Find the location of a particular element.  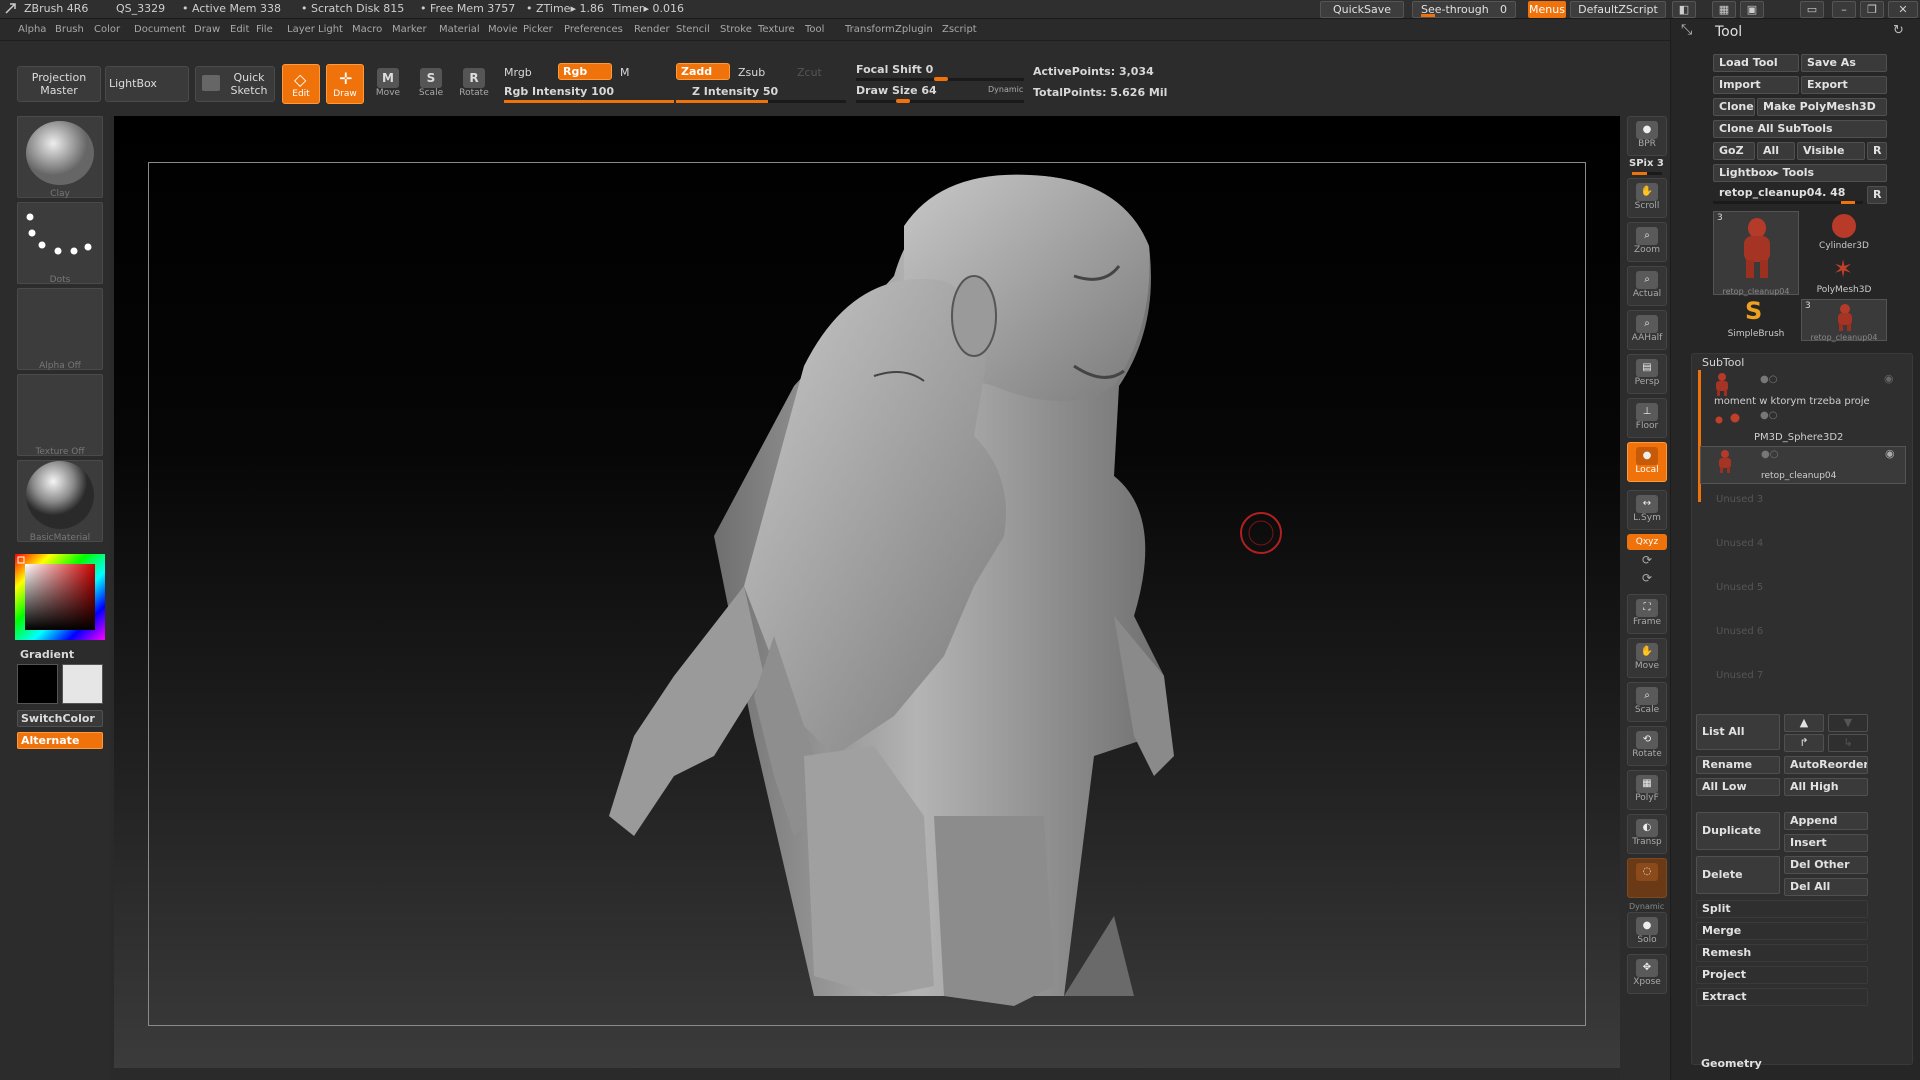

switch-color-button: SwitchColor is located at coordinates (60, 718).